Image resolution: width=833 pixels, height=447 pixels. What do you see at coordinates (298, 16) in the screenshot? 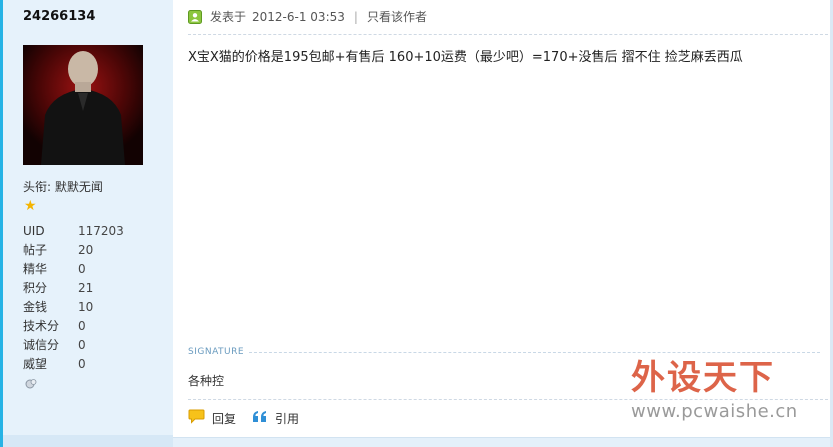
I see `posted-time: 2012-6-1 03:53` at bounding box center [298, 16].